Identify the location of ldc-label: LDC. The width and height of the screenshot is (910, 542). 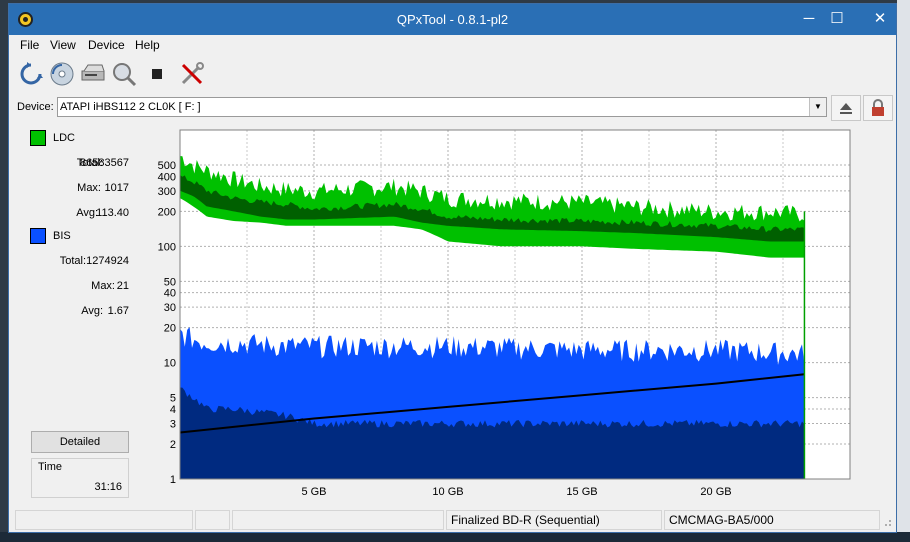
(64, 138).